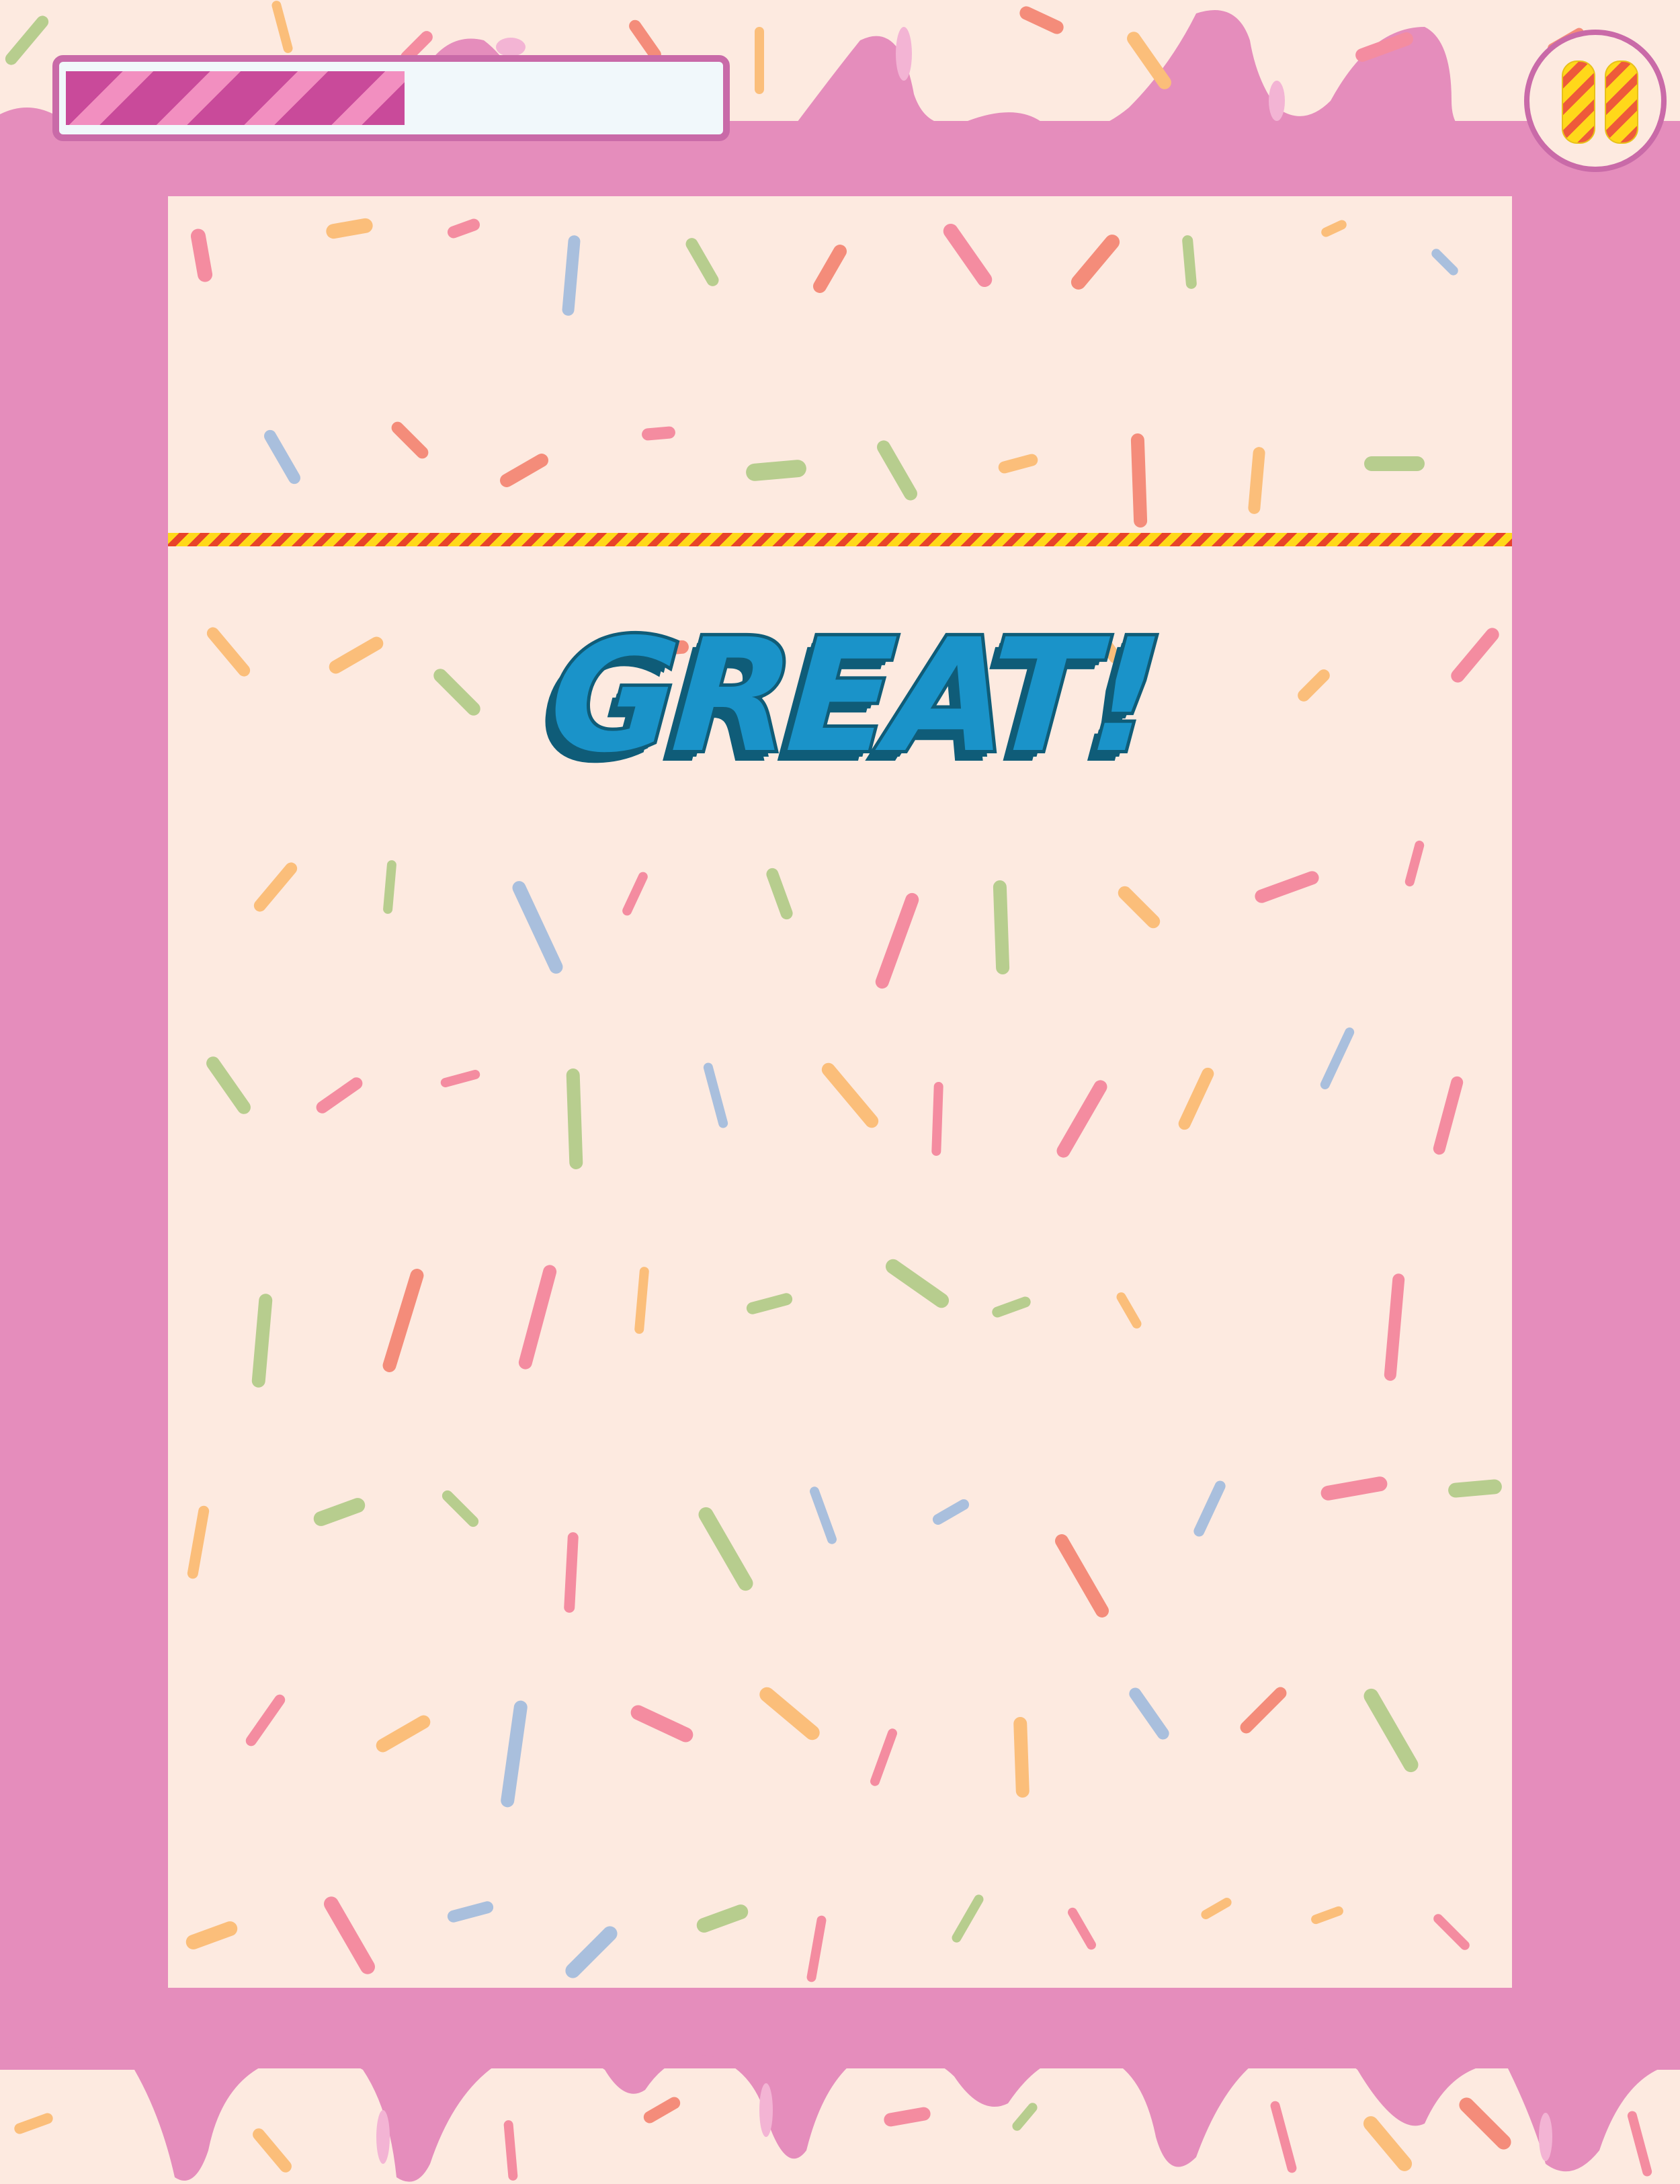  What do you see at coordinates (235, 98) in the screenshot?
I see `progress-fill` at bounding box center [235, 98].